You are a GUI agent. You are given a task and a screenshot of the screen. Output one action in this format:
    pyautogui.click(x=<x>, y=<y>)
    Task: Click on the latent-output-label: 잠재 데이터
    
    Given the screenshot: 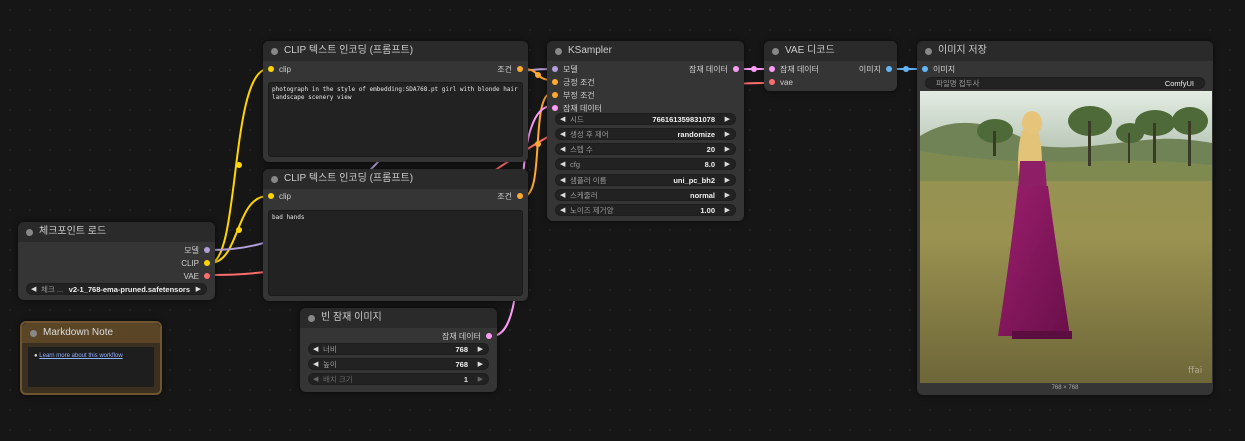 What is the action you would take?
    pyautogui.click(x=461, y=336)
    